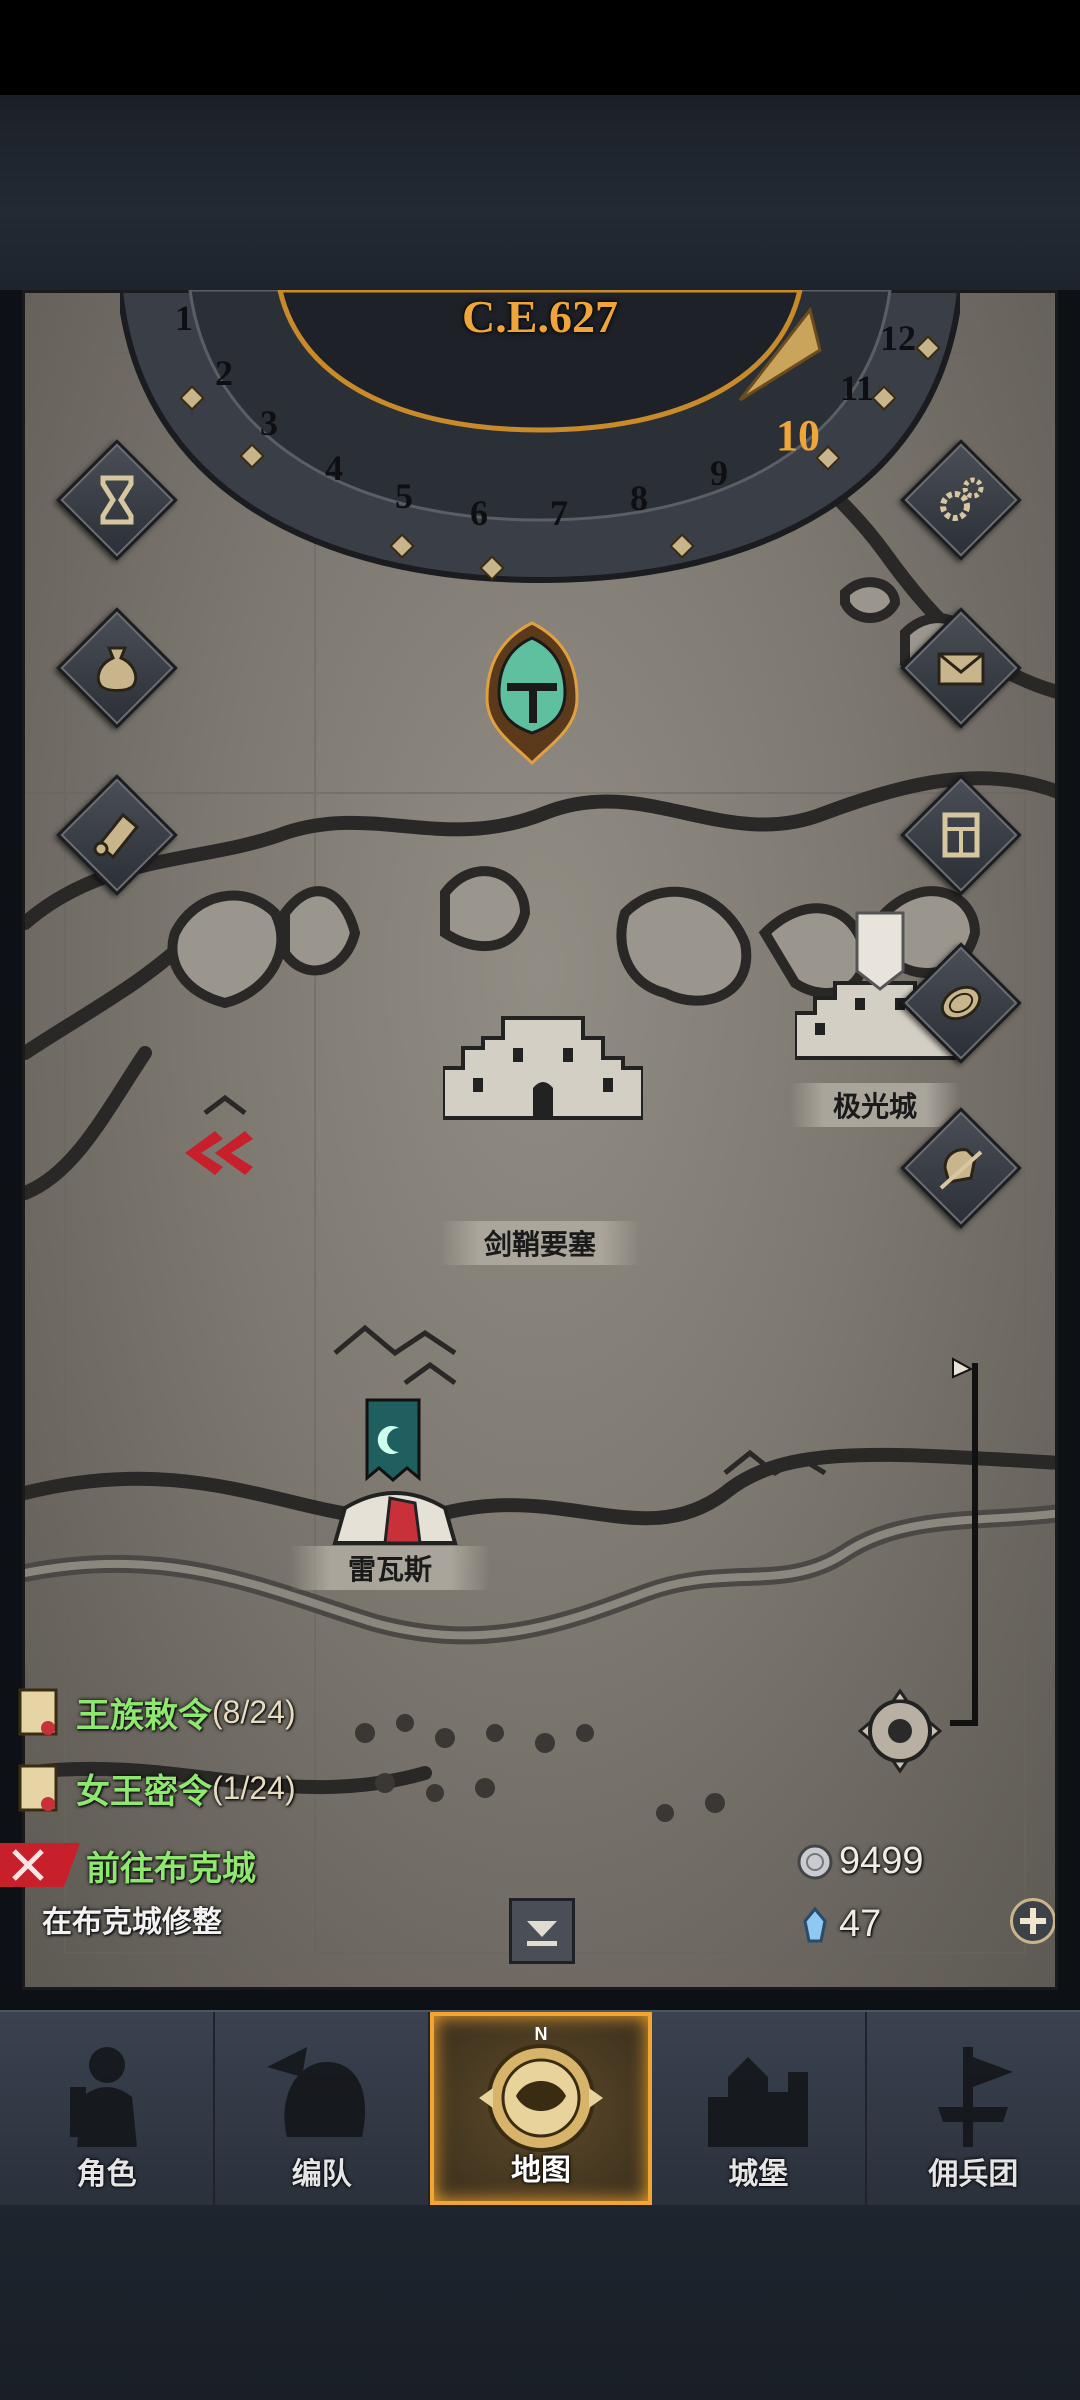 The height and width of the screenshot is (2400, 1080). I want to click on recenter-button, so click(900, 1731).